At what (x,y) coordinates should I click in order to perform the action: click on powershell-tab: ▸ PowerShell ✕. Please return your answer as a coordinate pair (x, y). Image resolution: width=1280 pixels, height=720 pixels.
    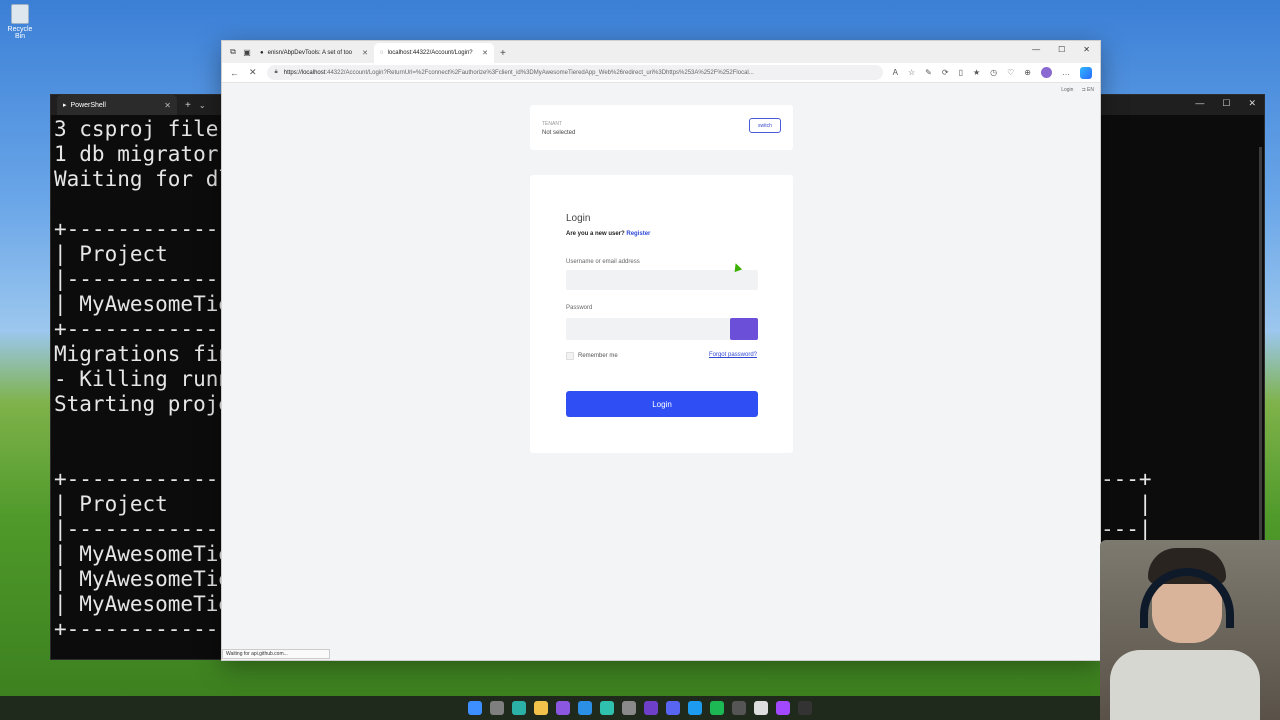
    Looking at the image, I should click on (117, 105).